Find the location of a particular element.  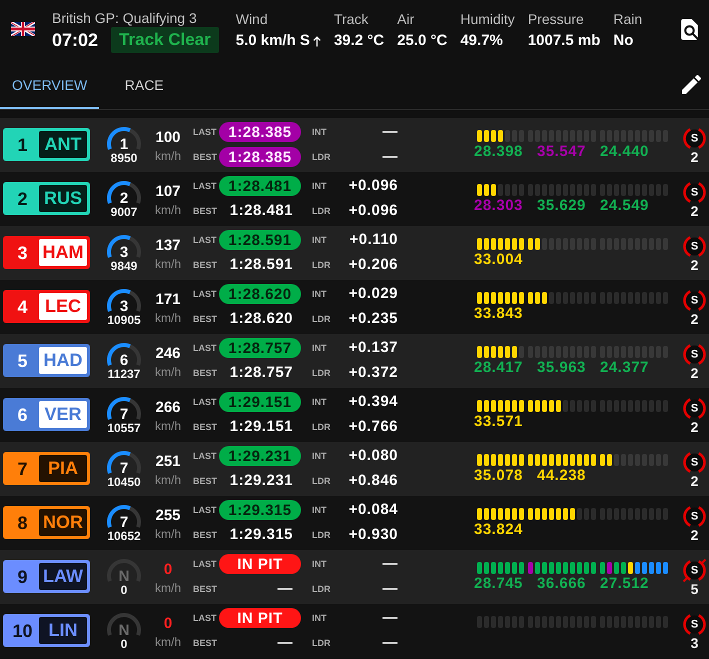

document-search-icon is located at coordinates (689, 29).